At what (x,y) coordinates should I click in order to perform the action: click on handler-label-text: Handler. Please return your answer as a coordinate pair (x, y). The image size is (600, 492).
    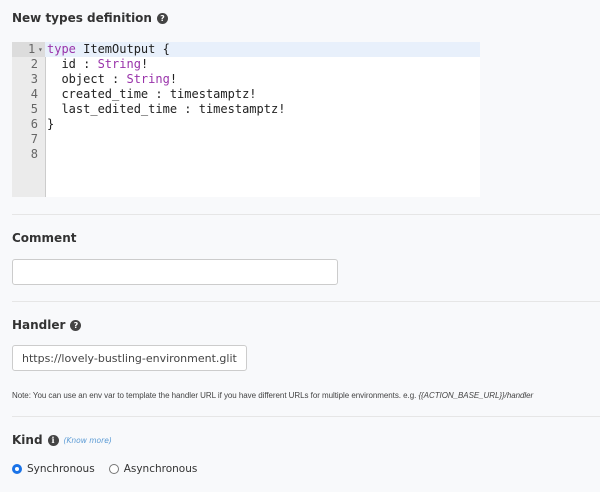
    Looking at the image, I should click on (39, 325).